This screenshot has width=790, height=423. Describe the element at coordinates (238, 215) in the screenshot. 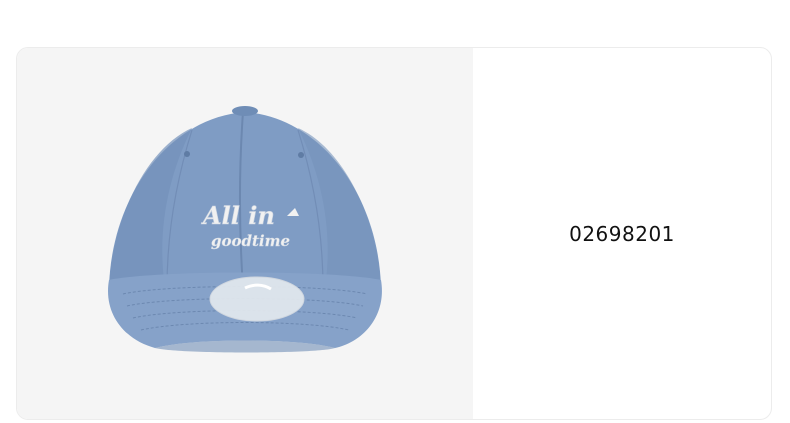

I see `embroidery-line-1: All in` at that location.